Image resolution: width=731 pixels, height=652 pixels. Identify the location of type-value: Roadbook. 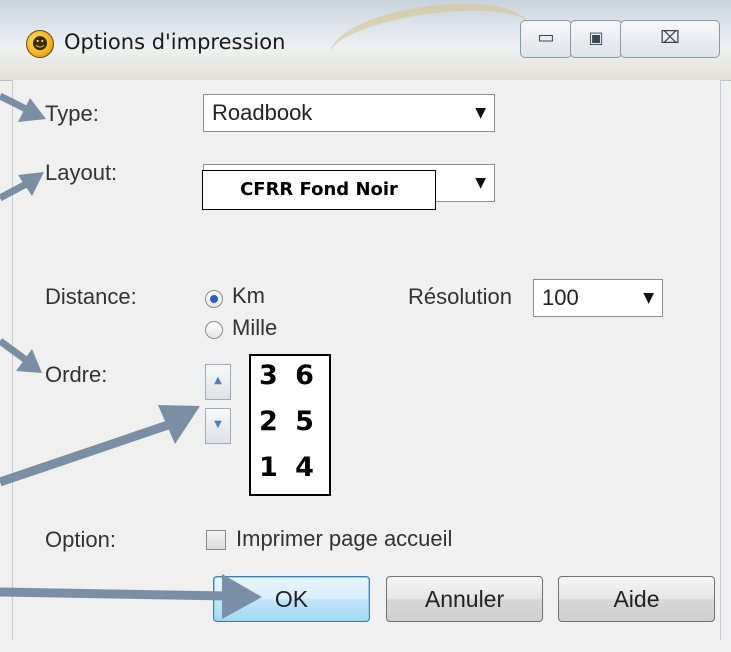
(262, 112).